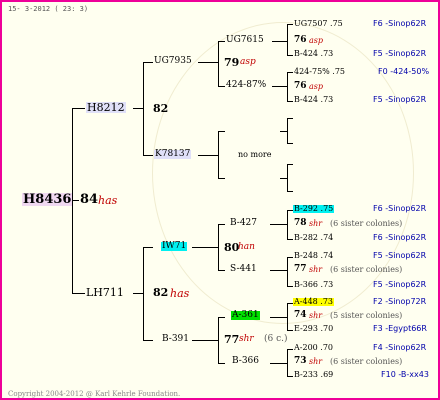 This screenshot has height=400, width=440. What do you see at coordinates (300, 86) in the screenshot?
I see `g4-1-score: 76` at bounding box center [300, 86].